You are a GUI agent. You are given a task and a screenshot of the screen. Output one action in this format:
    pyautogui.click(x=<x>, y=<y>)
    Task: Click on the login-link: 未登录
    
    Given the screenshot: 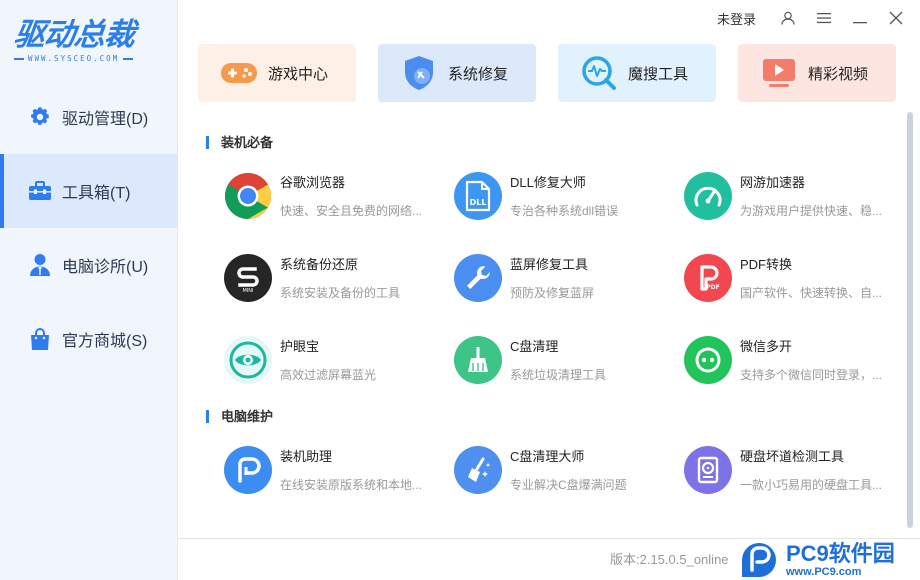 What is the action you would take?
    pyautogui.click(x=736, y=18)
    